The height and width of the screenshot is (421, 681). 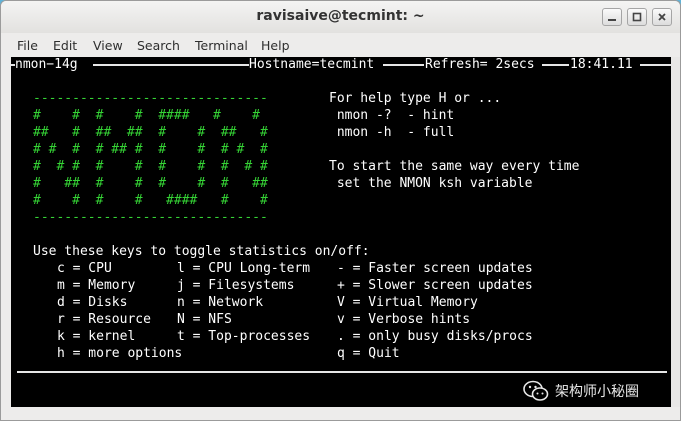 I want to click on terminal-scrollbar, so click(x=675, y=232).